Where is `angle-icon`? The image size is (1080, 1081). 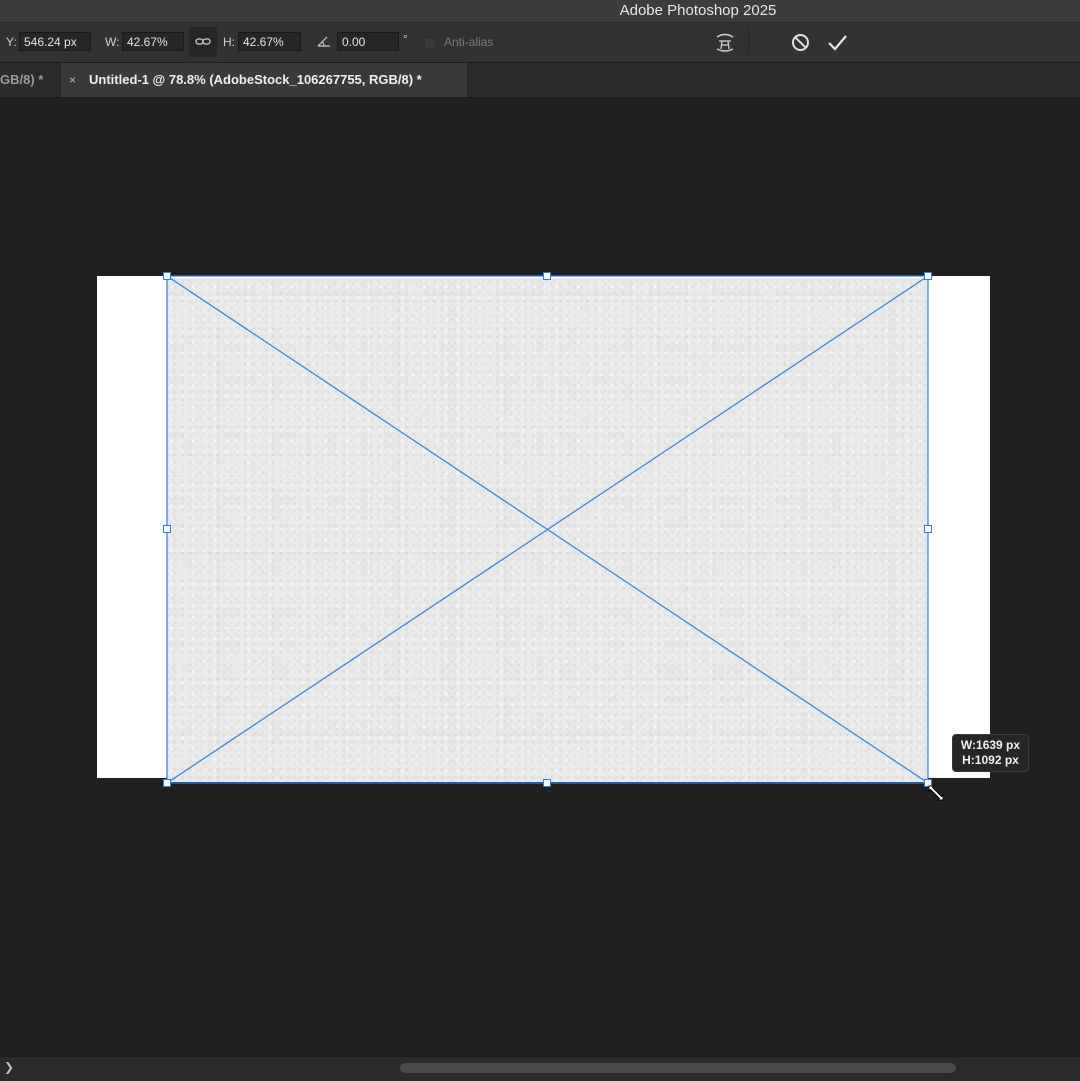 angle-icon is located at coordinates (323, 41).